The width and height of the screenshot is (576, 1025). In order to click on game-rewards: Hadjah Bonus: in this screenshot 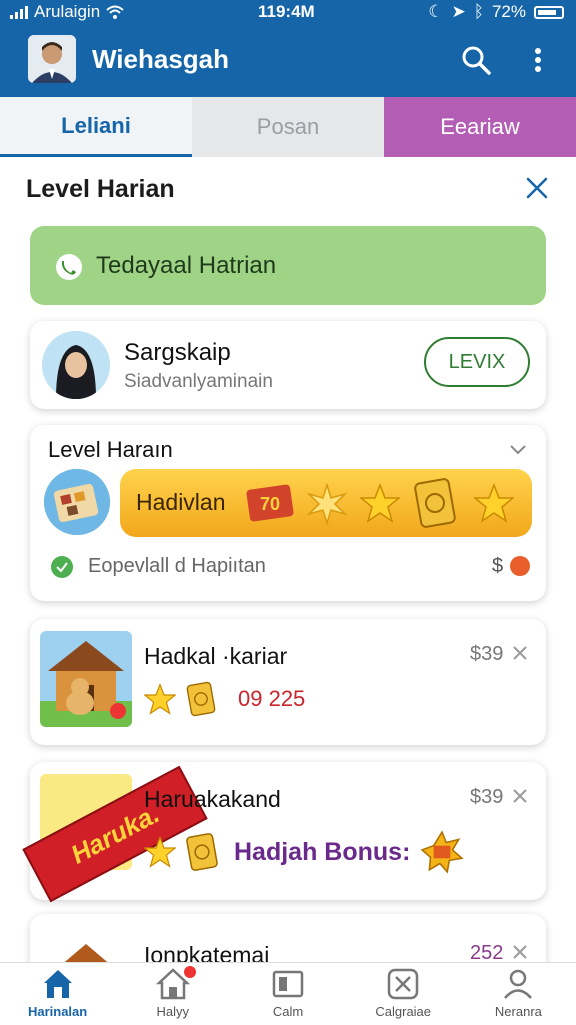, I will do `click(304, 852)`.